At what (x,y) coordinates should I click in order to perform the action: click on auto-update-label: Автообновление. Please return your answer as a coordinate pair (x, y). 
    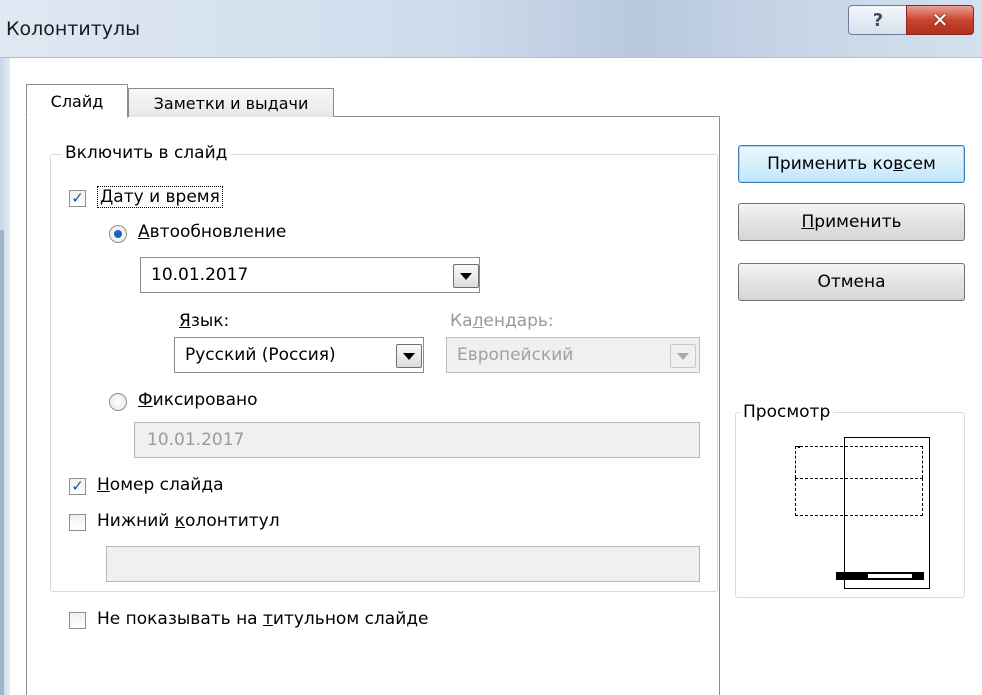
    Looking at the image, I should click on (212, 232).